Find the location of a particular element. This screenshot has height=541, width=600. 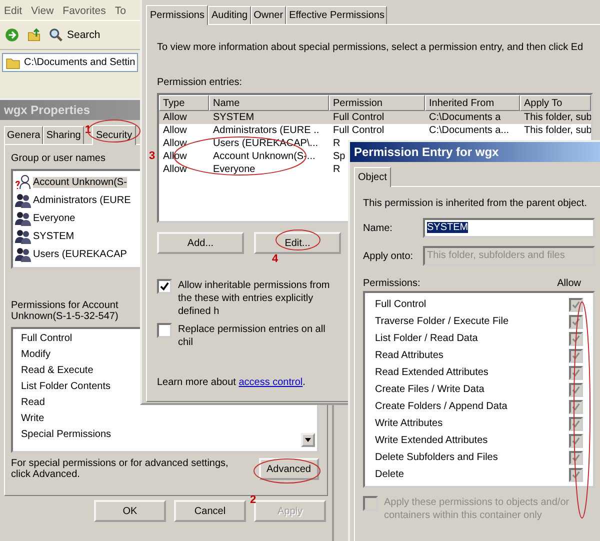

column-header: Apply To is located at coordinates (555, 103).